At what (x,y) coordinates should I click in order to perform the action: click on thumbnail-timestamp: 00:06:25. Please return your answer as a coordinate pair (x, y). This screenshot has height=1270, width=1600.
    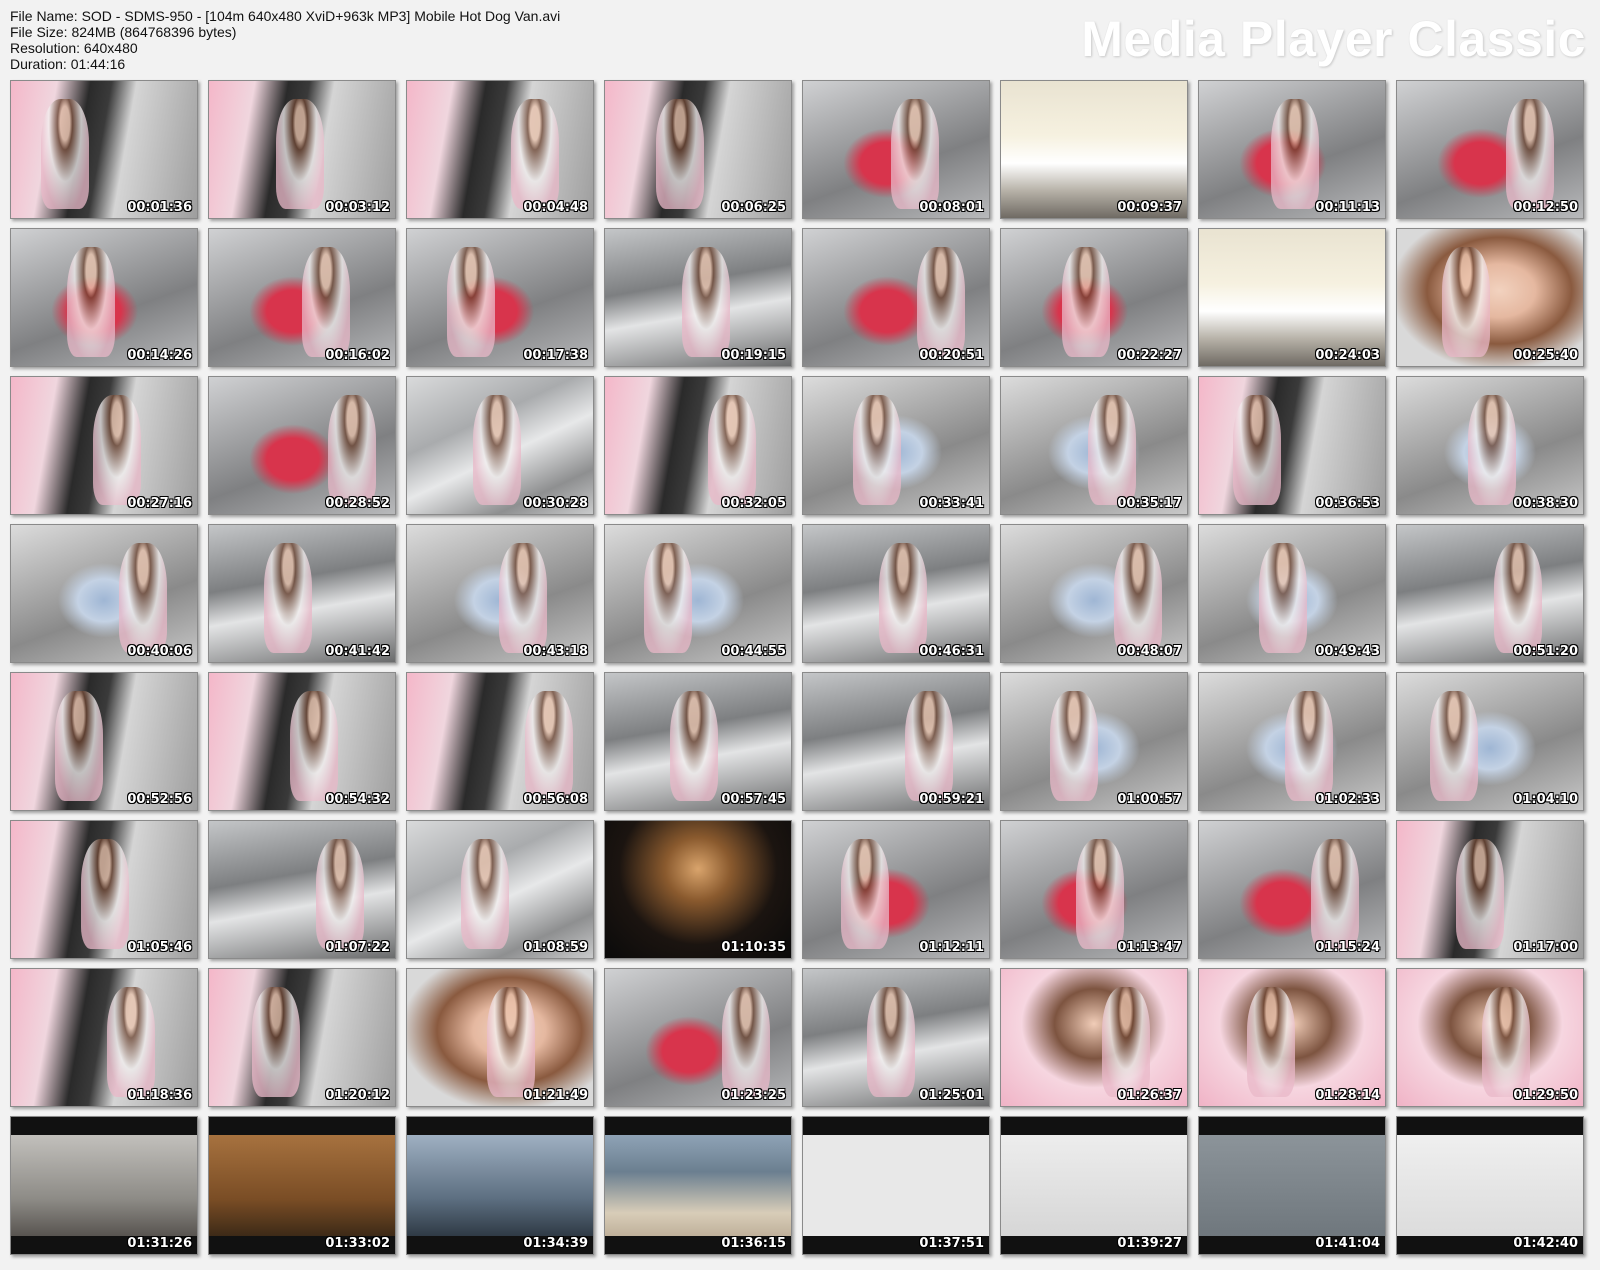
    Looking at the image, I should click on (753, 207).